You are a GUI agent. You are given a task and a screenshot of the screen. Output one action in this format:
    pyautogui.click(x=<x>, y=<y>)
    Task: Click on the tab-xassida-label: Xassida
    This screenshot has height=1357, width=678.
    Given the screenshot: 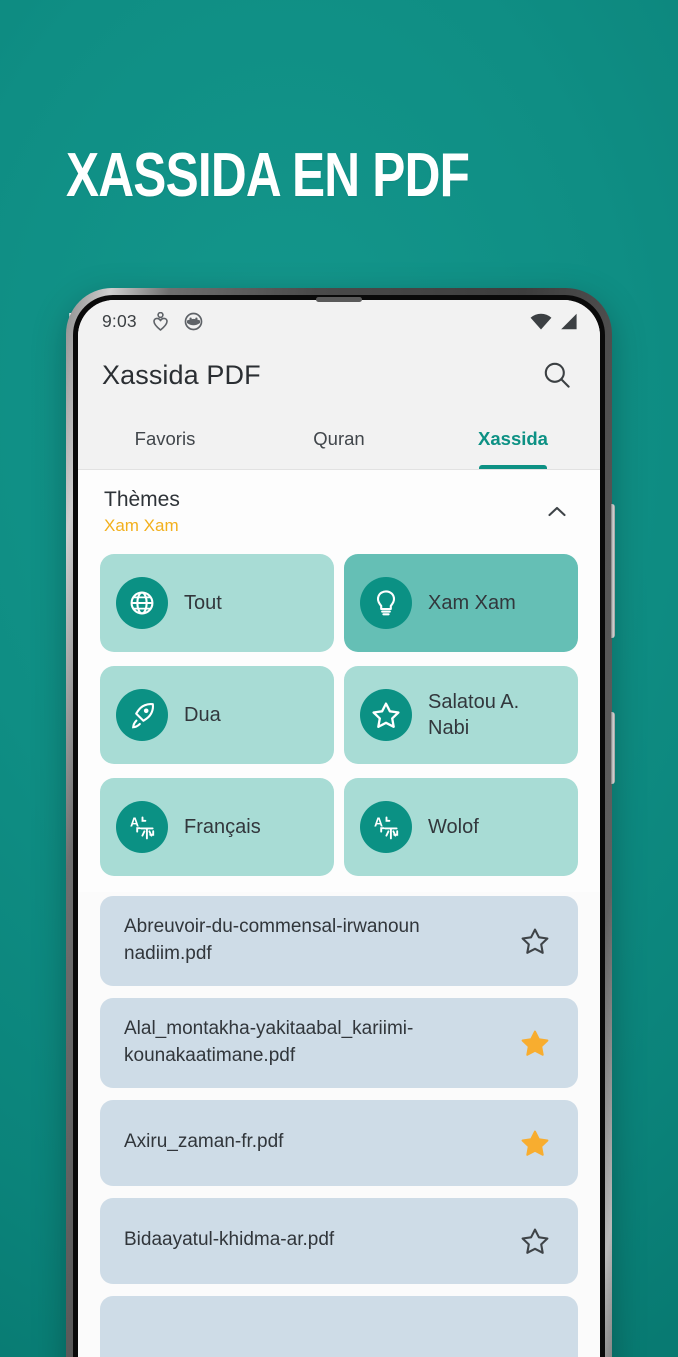 What is the action you would take?
    pyautogui.click(x=513, y=438)
    